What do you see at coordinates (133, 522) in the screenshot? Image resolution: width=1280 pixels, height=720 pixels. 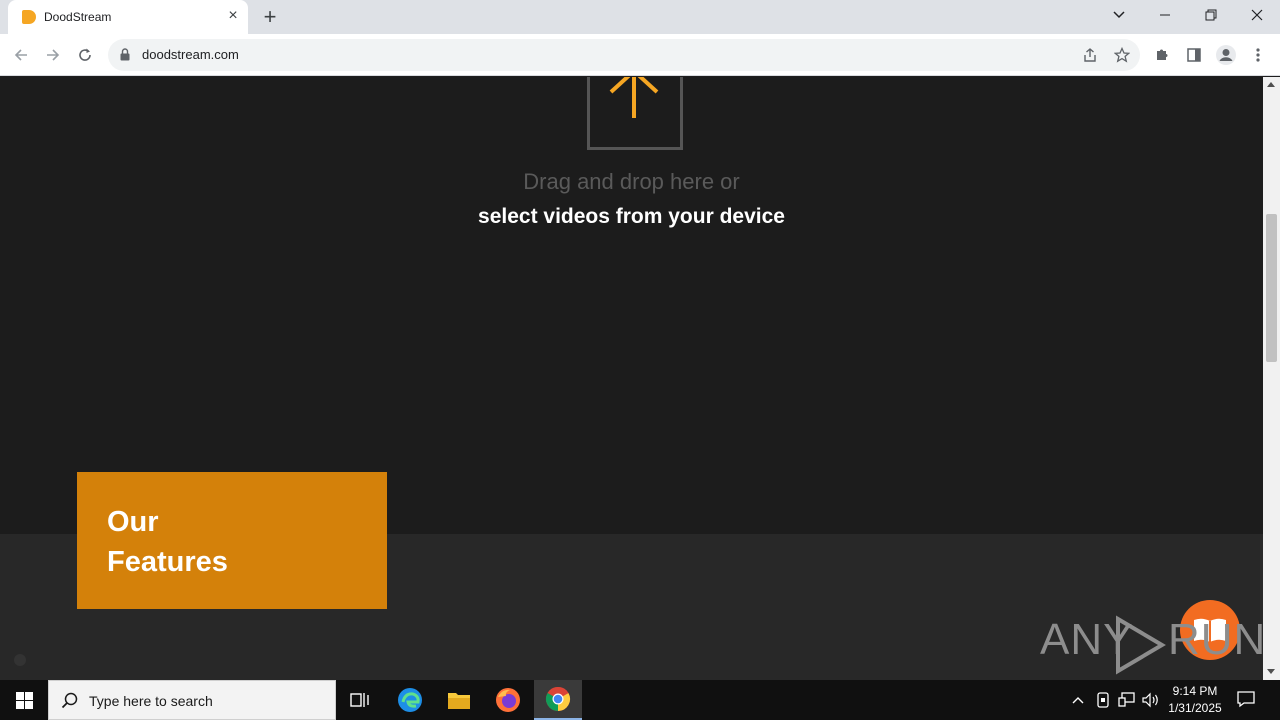 I see `features-line-1: Our` at bounding box center [133, 522].